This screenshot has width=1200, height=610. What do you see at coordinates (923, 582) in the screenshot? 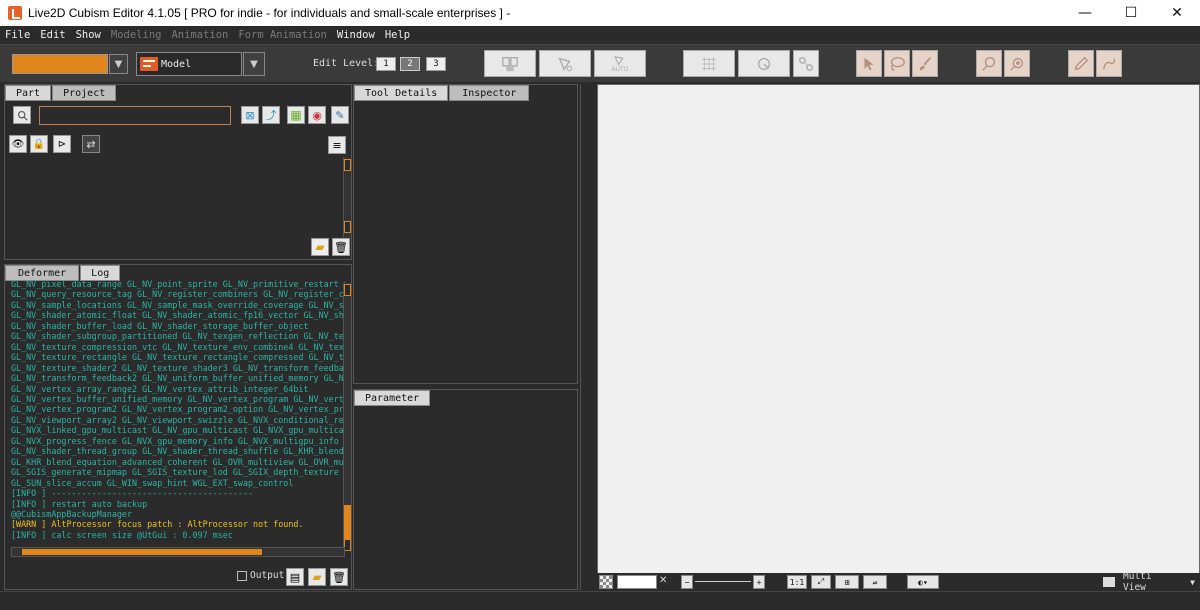
I see `display-mode-toggle: ◐▾` at bounding box center [923, 582].